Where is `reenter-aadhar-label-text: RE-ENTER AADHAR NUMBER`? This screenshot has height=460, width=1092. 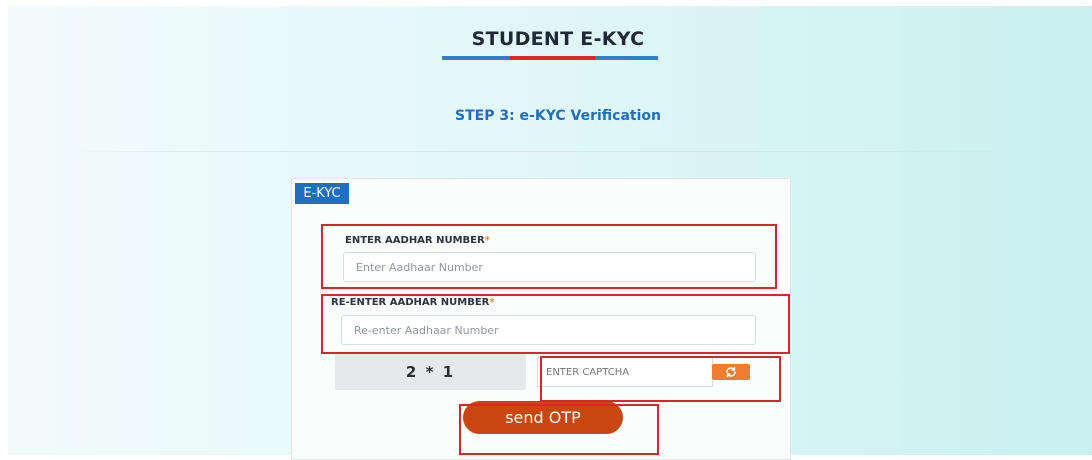
reenter-aadhar-label-text: RE-ENTER AADHAR NUMBER is located at coordinates (410, 302).